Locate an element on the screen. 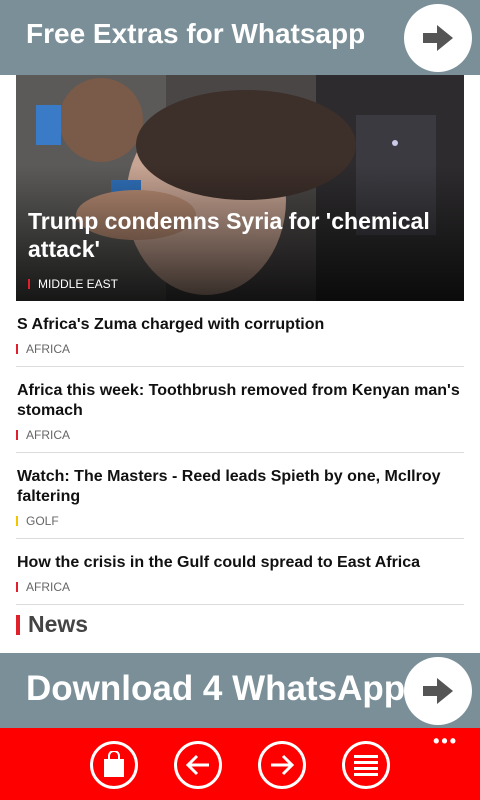 This screenshot has height=800, width=480. forward-arrow-icon is located at coordinates (283, 765).